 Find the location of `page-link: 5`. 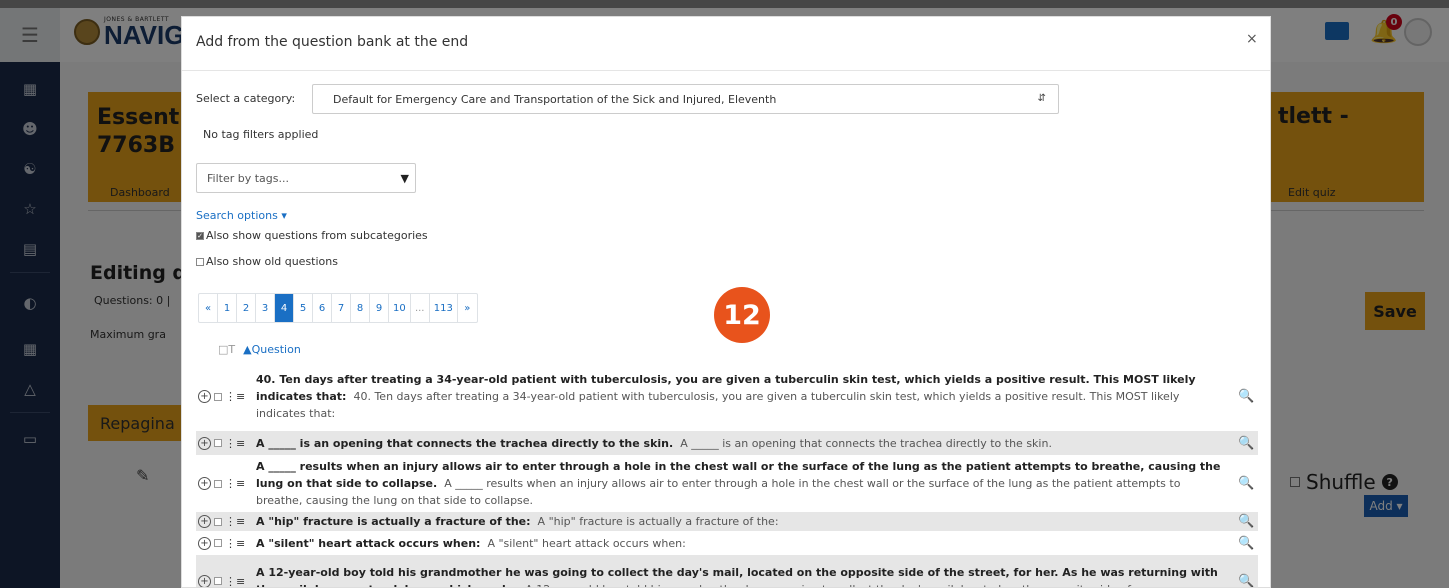

page-link: 5 is located at coordinates (303, 308).